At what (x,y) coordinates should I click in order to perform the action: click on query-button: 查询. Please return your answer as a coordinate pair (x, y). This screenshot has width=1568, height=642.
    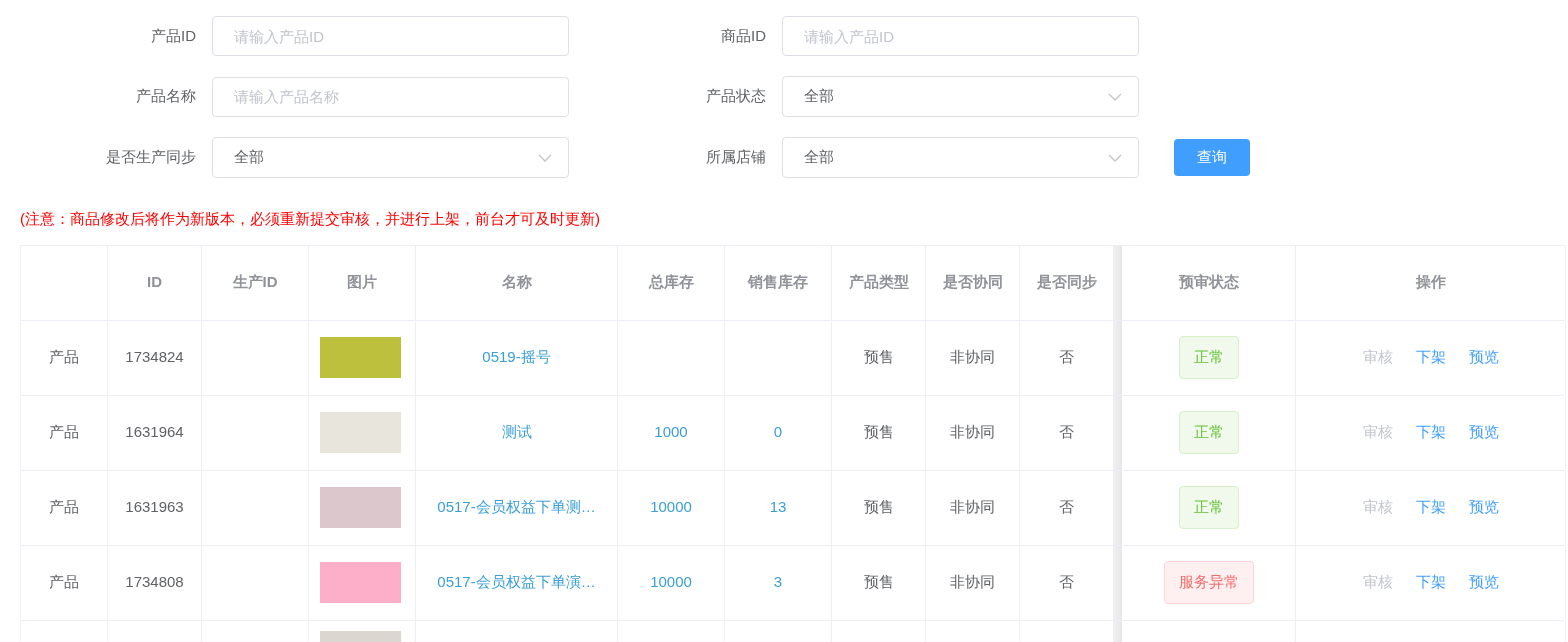
    Looking at the image, I should click on (1212, 157).